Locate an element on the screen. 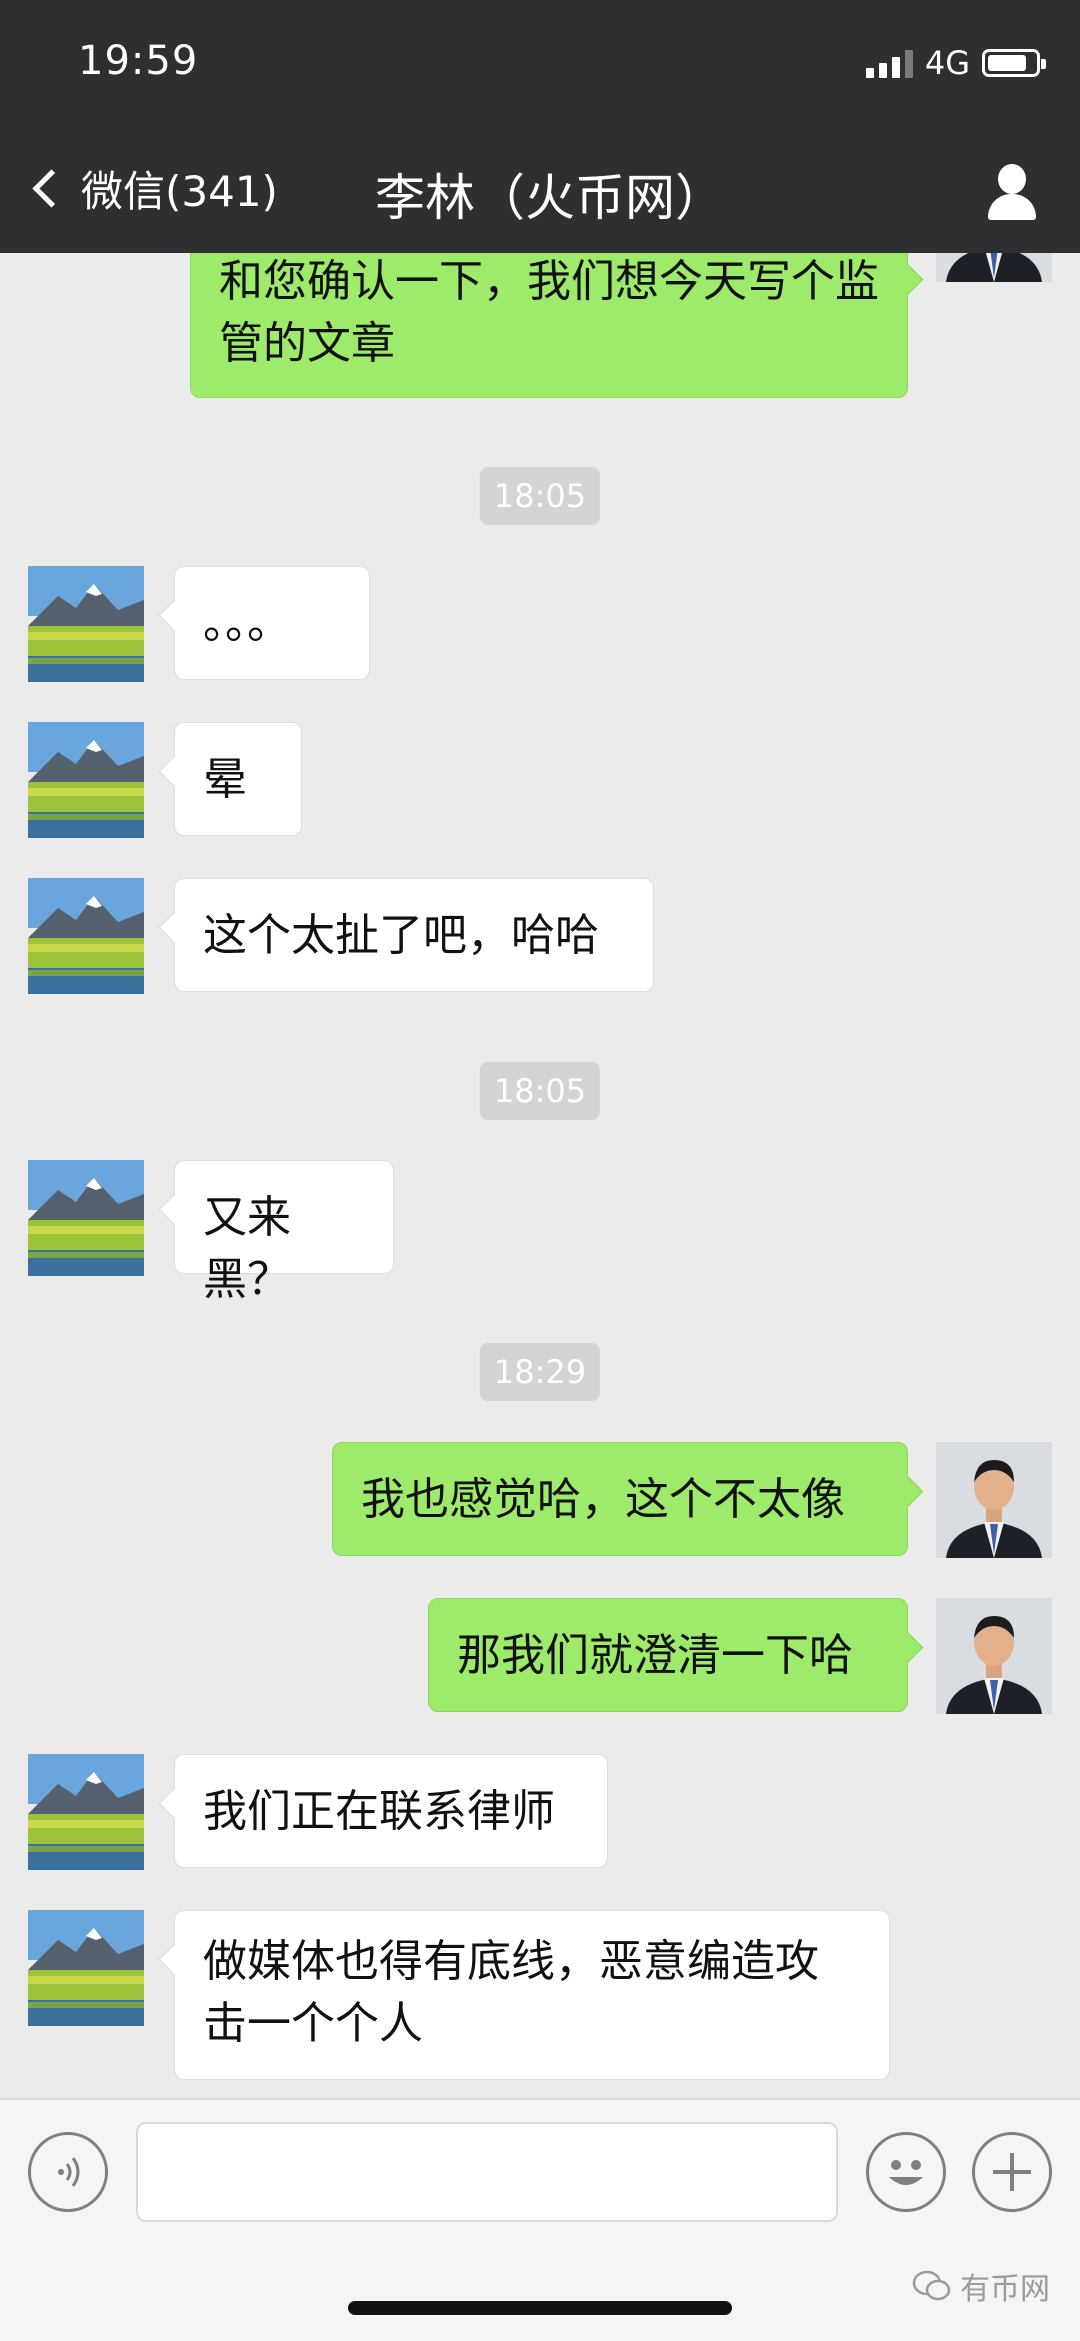 Image resolution: width=1080 pixels, height=2341 pixels. message-bubble: 。。。 is located at coordinates (272, 623).